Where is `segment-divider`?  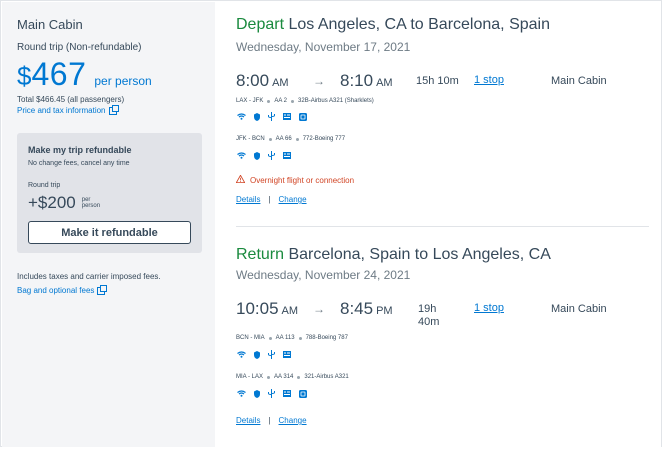 segment-divider is located at coordinates (442, 226).